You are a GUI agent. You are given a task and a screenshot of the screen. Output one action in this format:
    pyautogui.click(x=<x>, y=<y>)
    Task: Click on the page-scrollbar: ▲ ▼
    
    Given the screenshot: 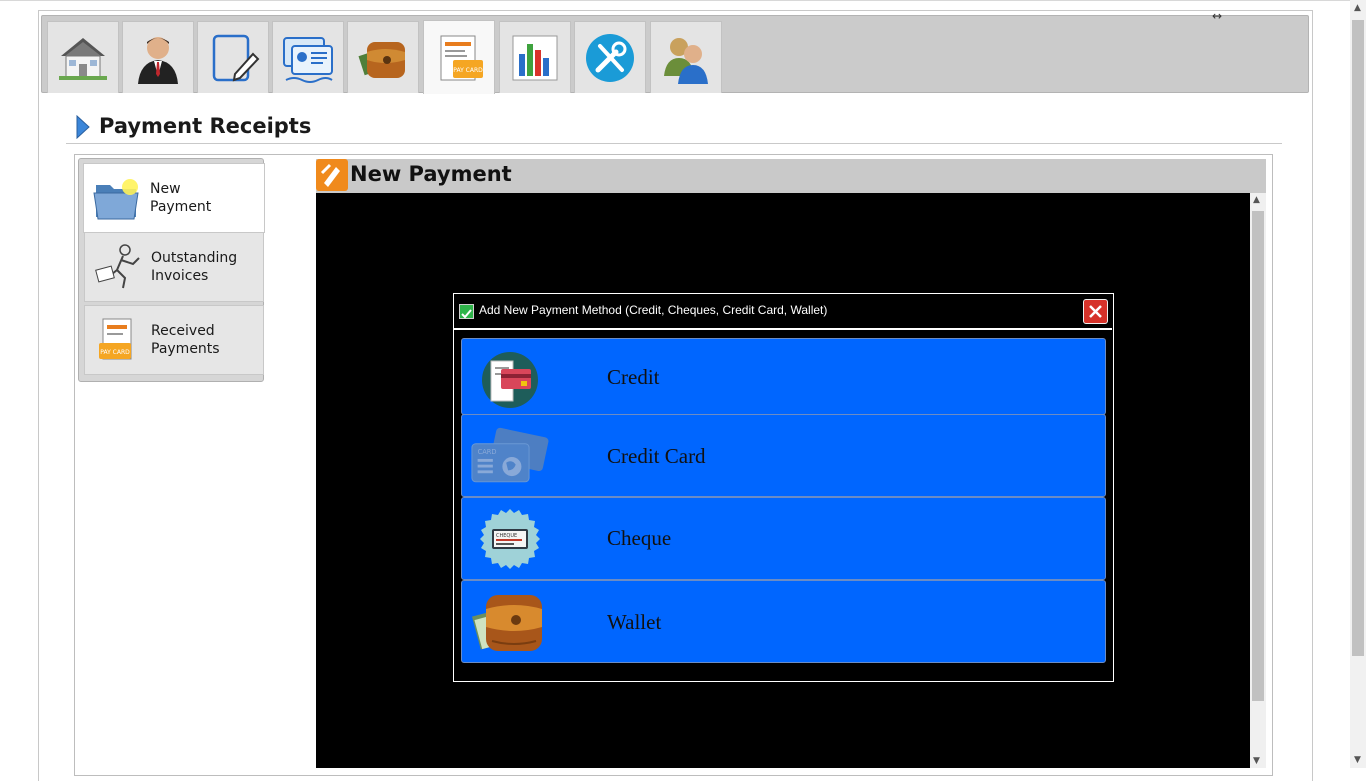 What is the action you would take?
    pyautogui.click(x=1358, y=384)
    